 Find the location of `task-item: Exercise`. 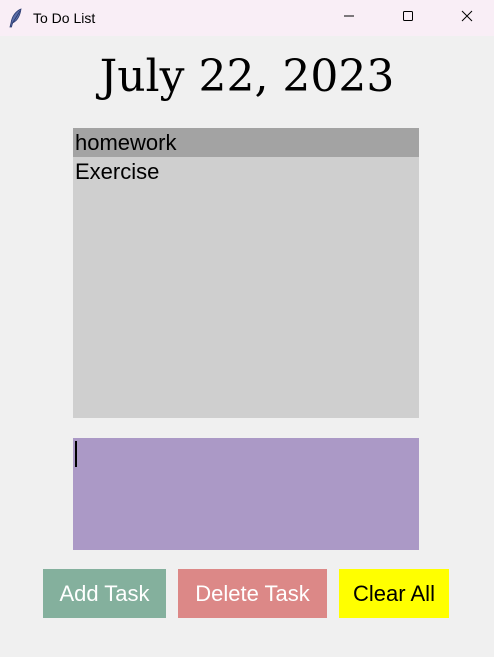

task-item: Exercise is located at coordinates (246, 171).